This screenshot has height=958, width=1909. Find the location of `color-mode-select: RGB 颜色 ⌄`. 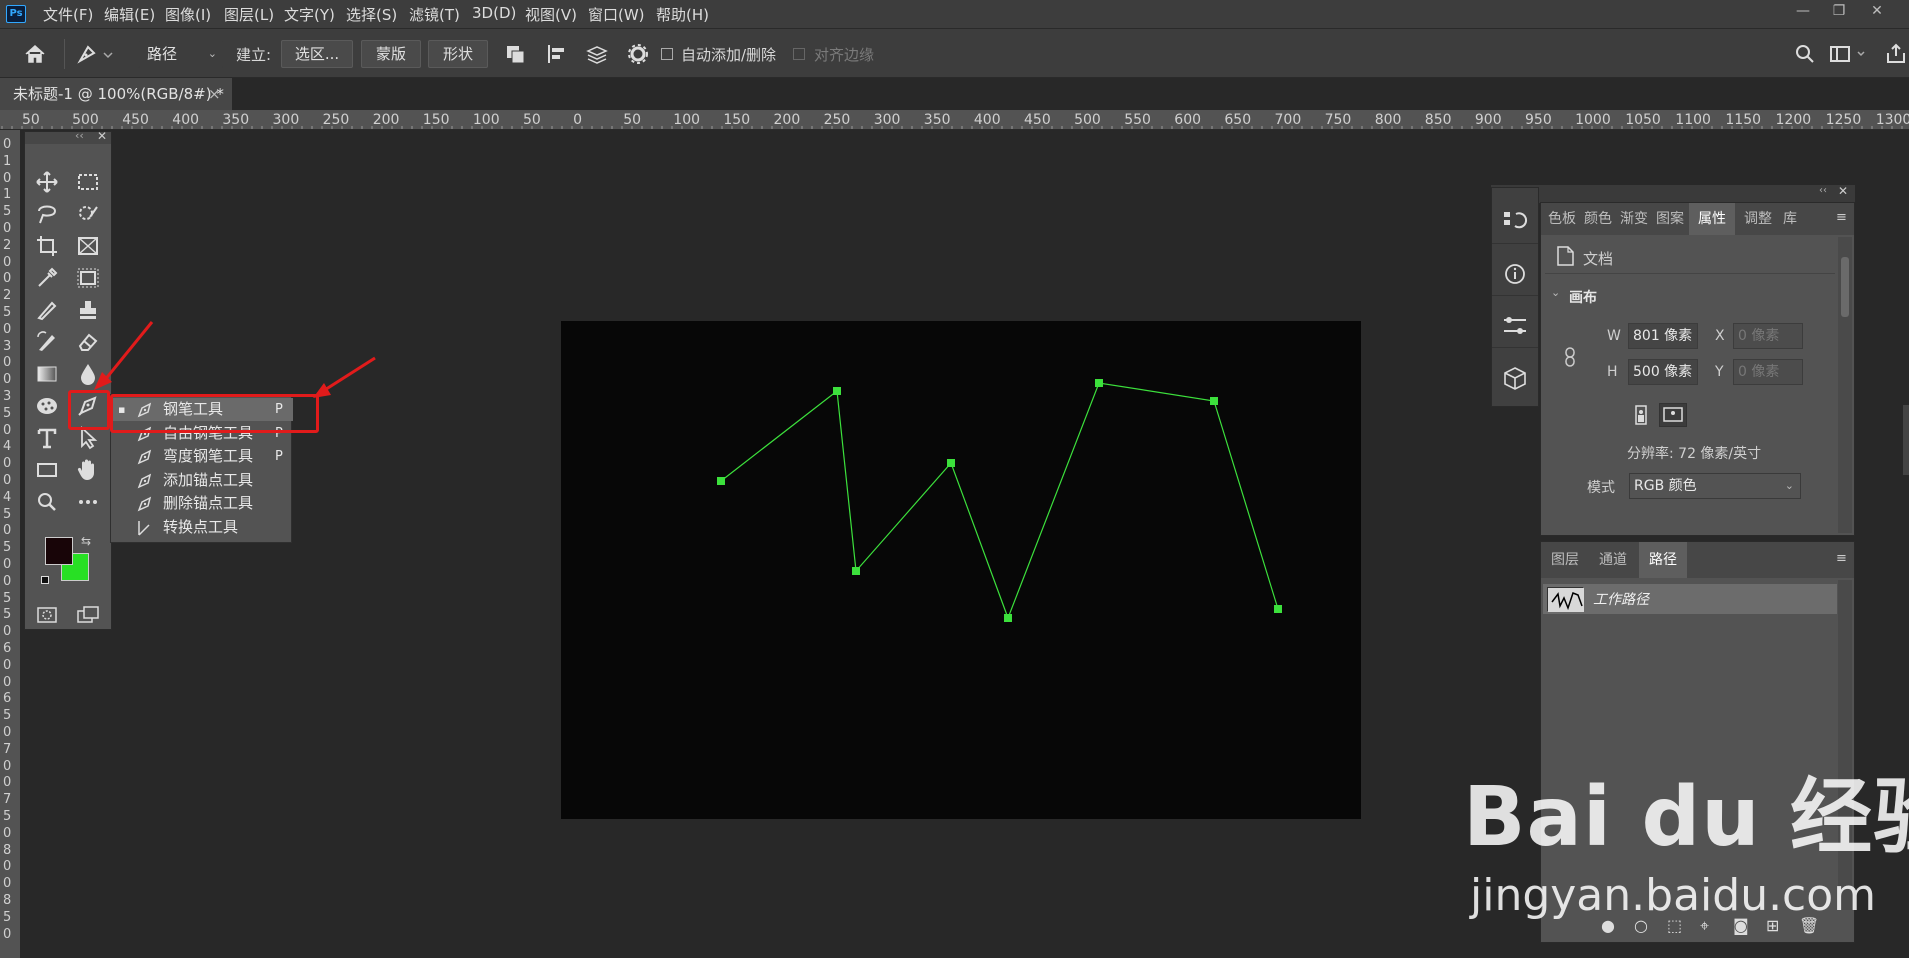

color-mode-select: RGB 颜色 ⌄ is located at coordinates (1715, 486).